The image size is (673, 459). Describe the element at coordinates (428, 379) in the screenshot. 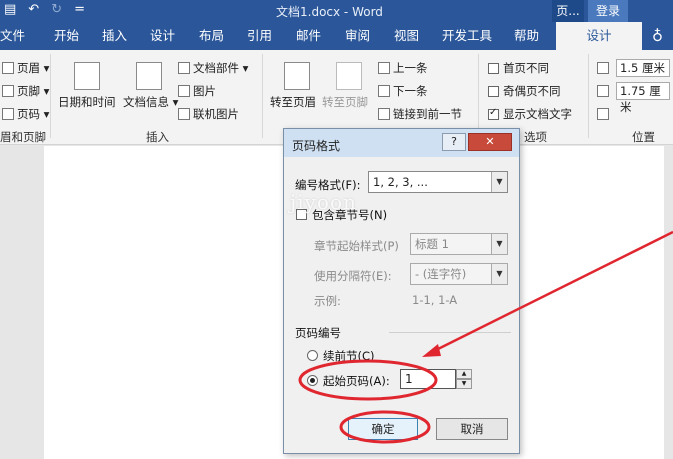

I see `start-at-input: 1` at that location.